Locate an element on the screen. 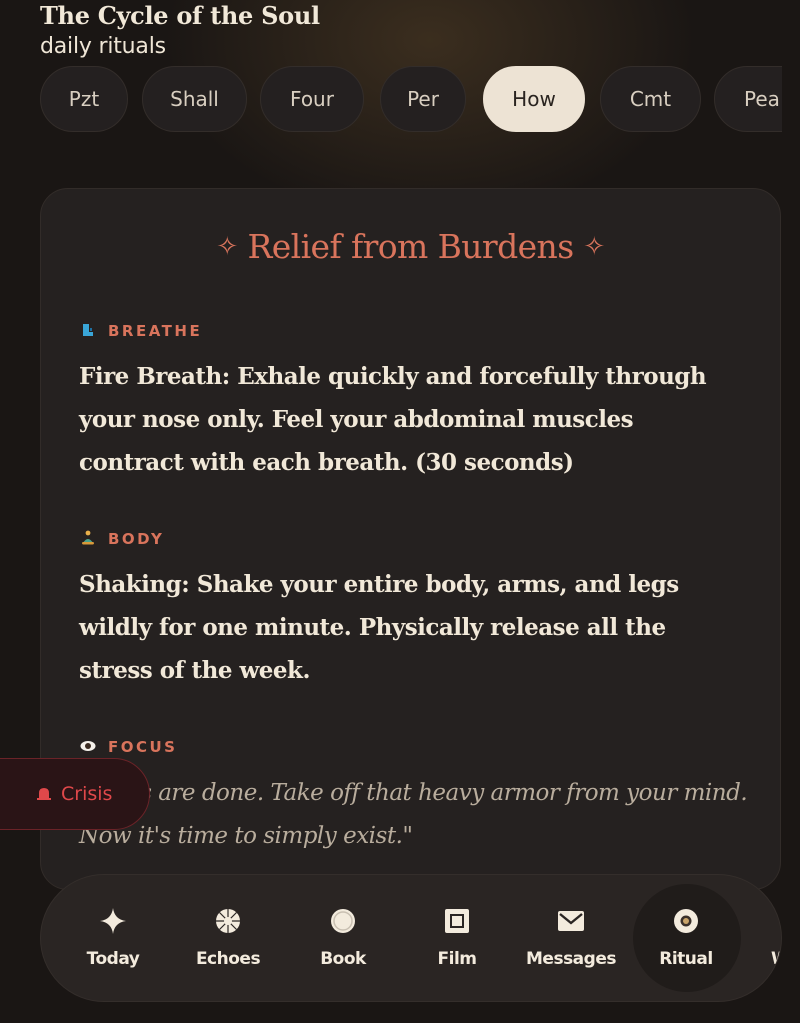 This screenshot has width=800, height=1023. nav-label: Ritual is located at coordinates (686, 959).